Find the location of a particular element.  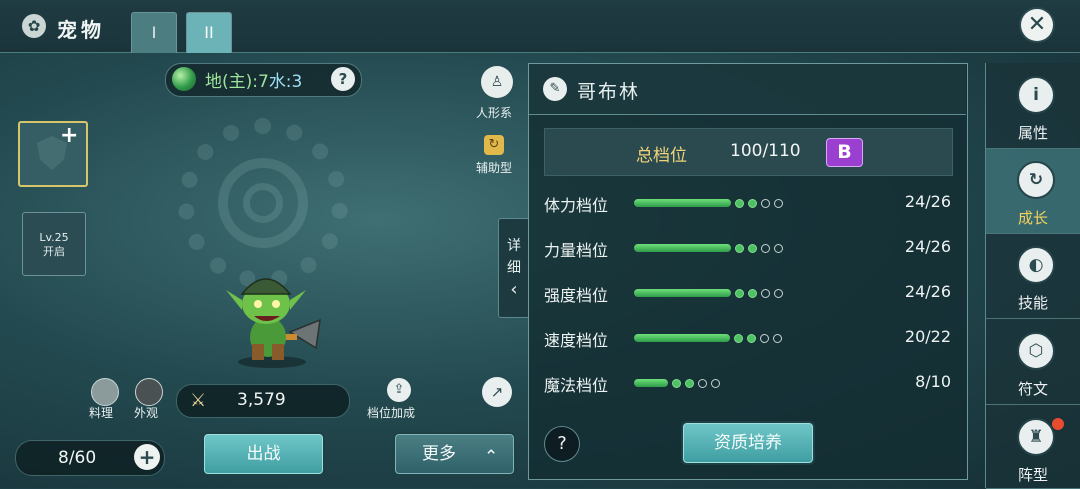

cooking-label: 料理 is located at coordinates (101, 413).